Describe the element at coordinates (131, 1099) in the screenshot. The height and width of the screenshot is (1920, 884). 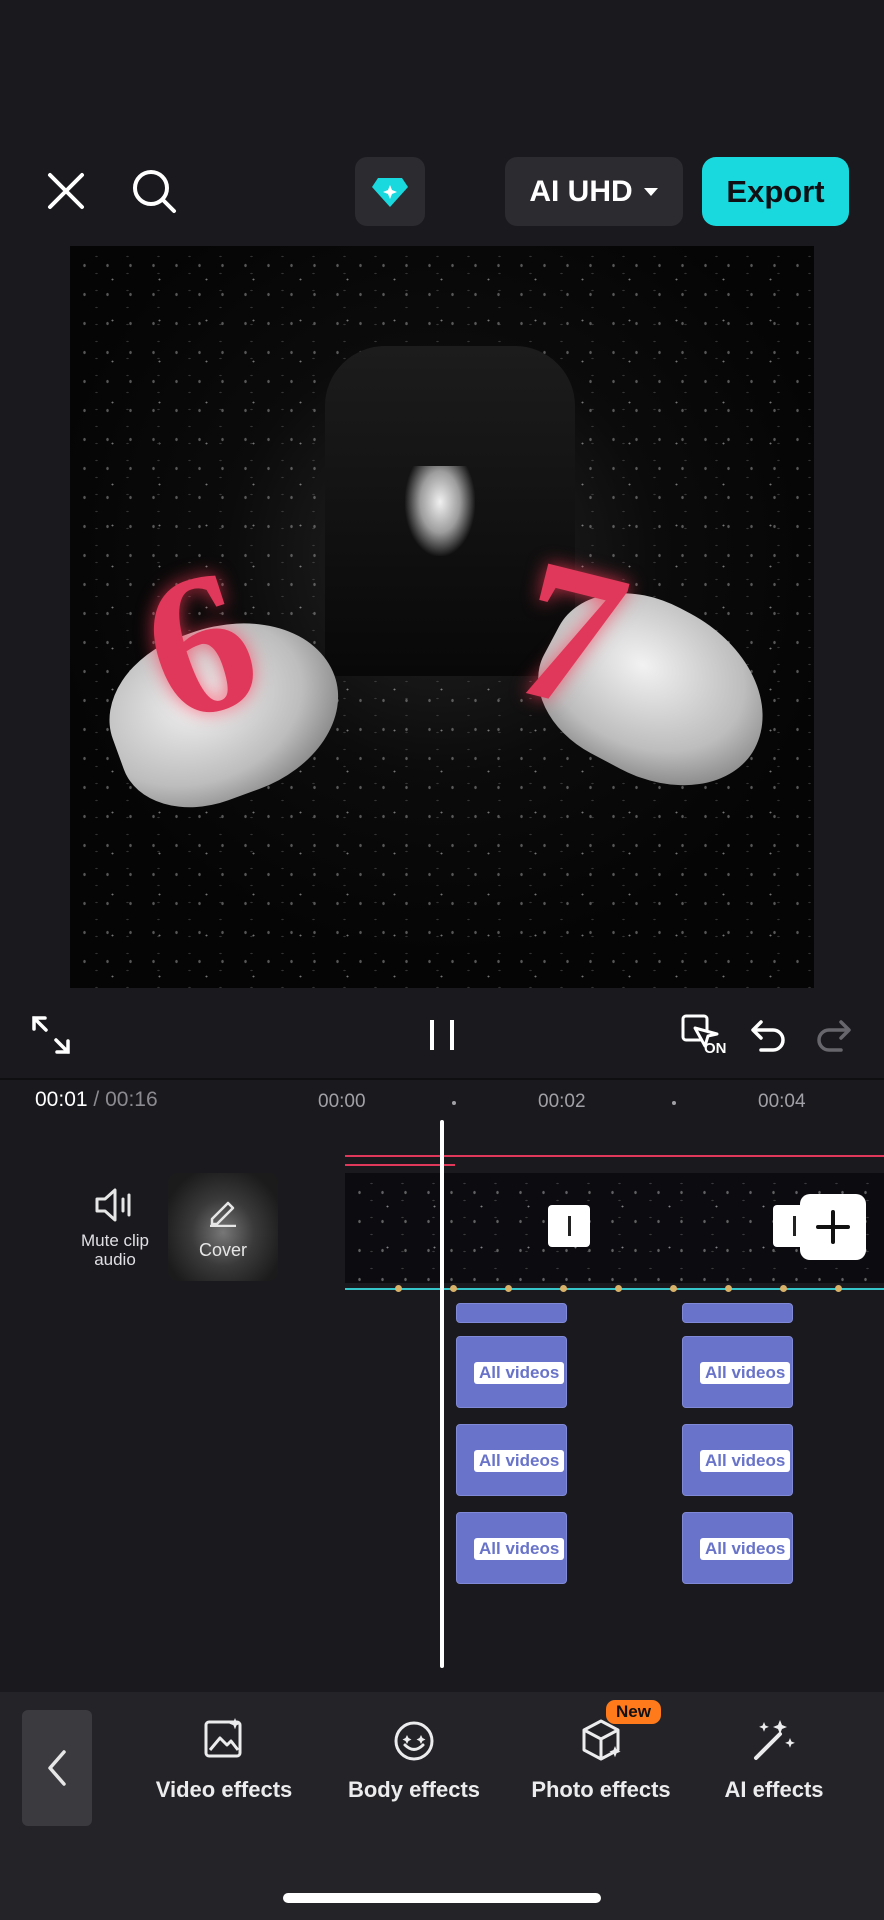
I see `total-duration: 00:16` at that location.